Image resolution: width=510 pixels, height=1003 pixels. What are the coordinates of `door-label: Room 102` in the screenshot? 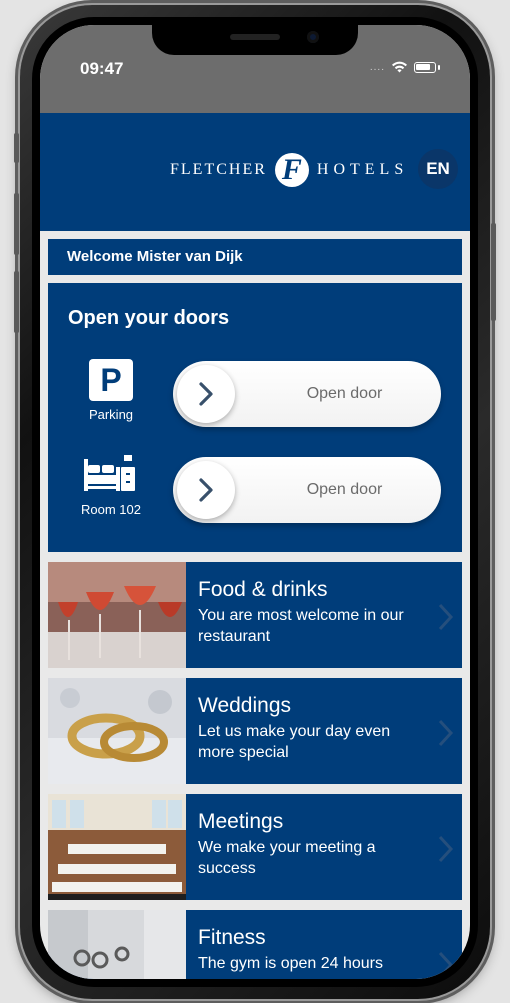 It's located at (111, 509).